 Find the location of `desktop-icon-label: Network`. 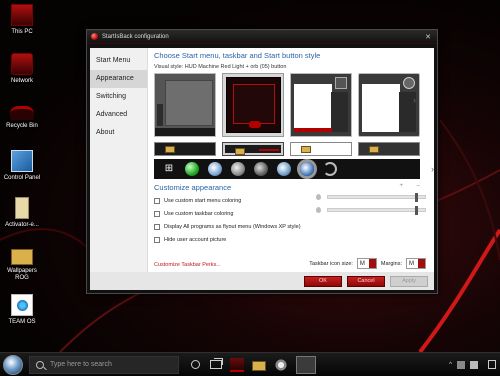

desktop-icon-label: Network is located at coordinates (21, 81).